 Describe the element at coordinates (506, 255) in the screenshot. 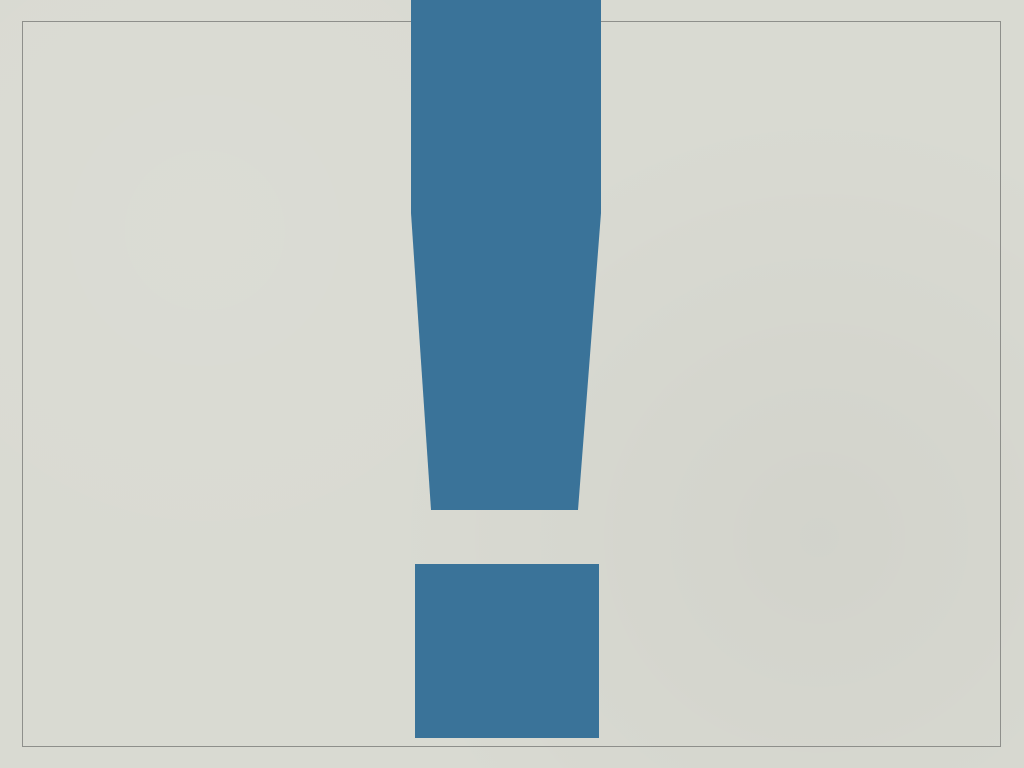

I see `exclamation-stroke` at that location.